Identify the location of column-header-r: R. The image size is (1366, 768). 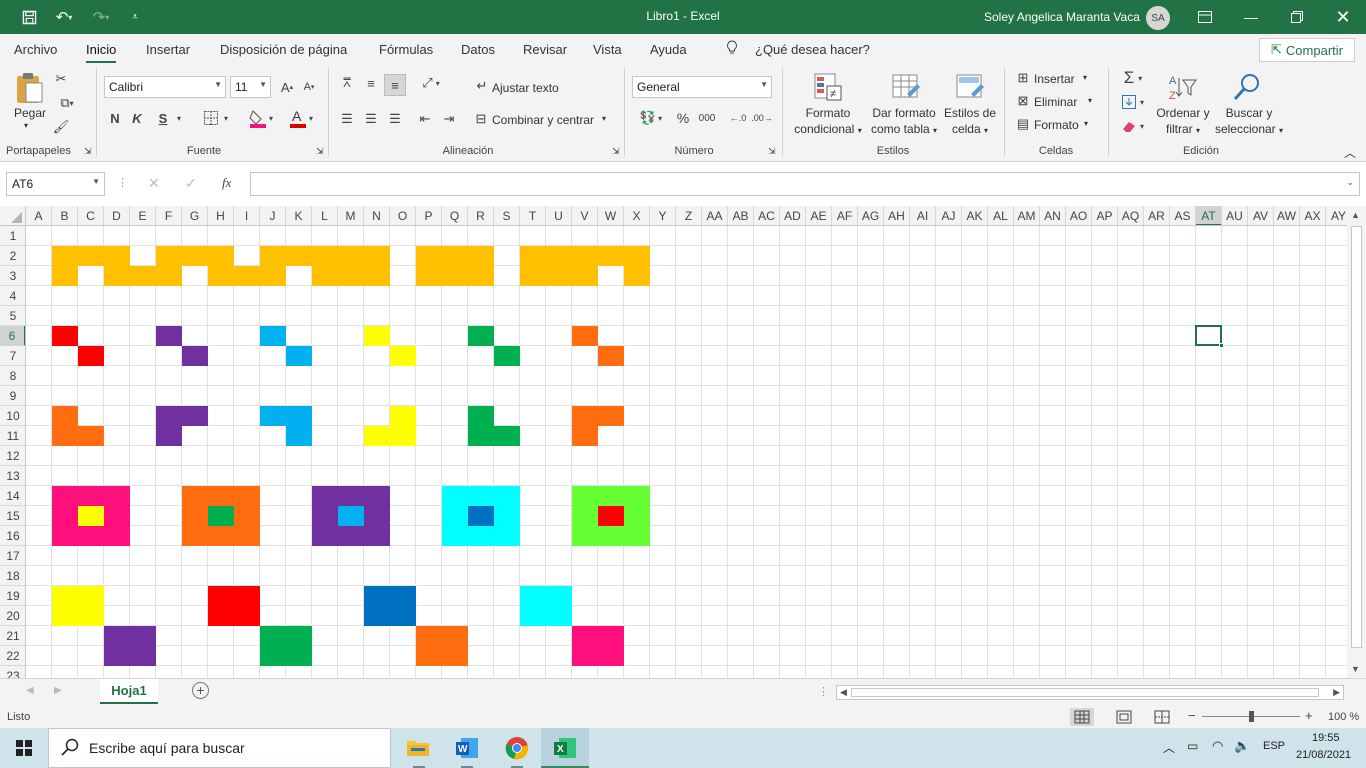
(481, 215).